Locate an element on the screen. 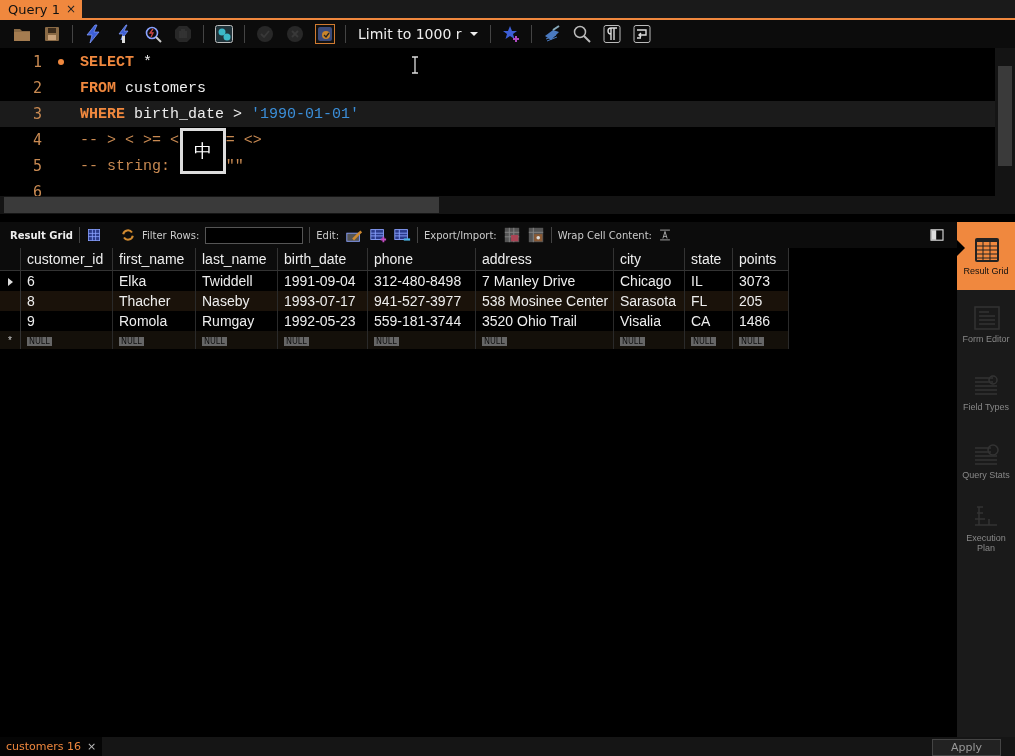 The width and height of the screenshot is (1015, 756). column-header: customer_id is located at coordinates (66, 259).